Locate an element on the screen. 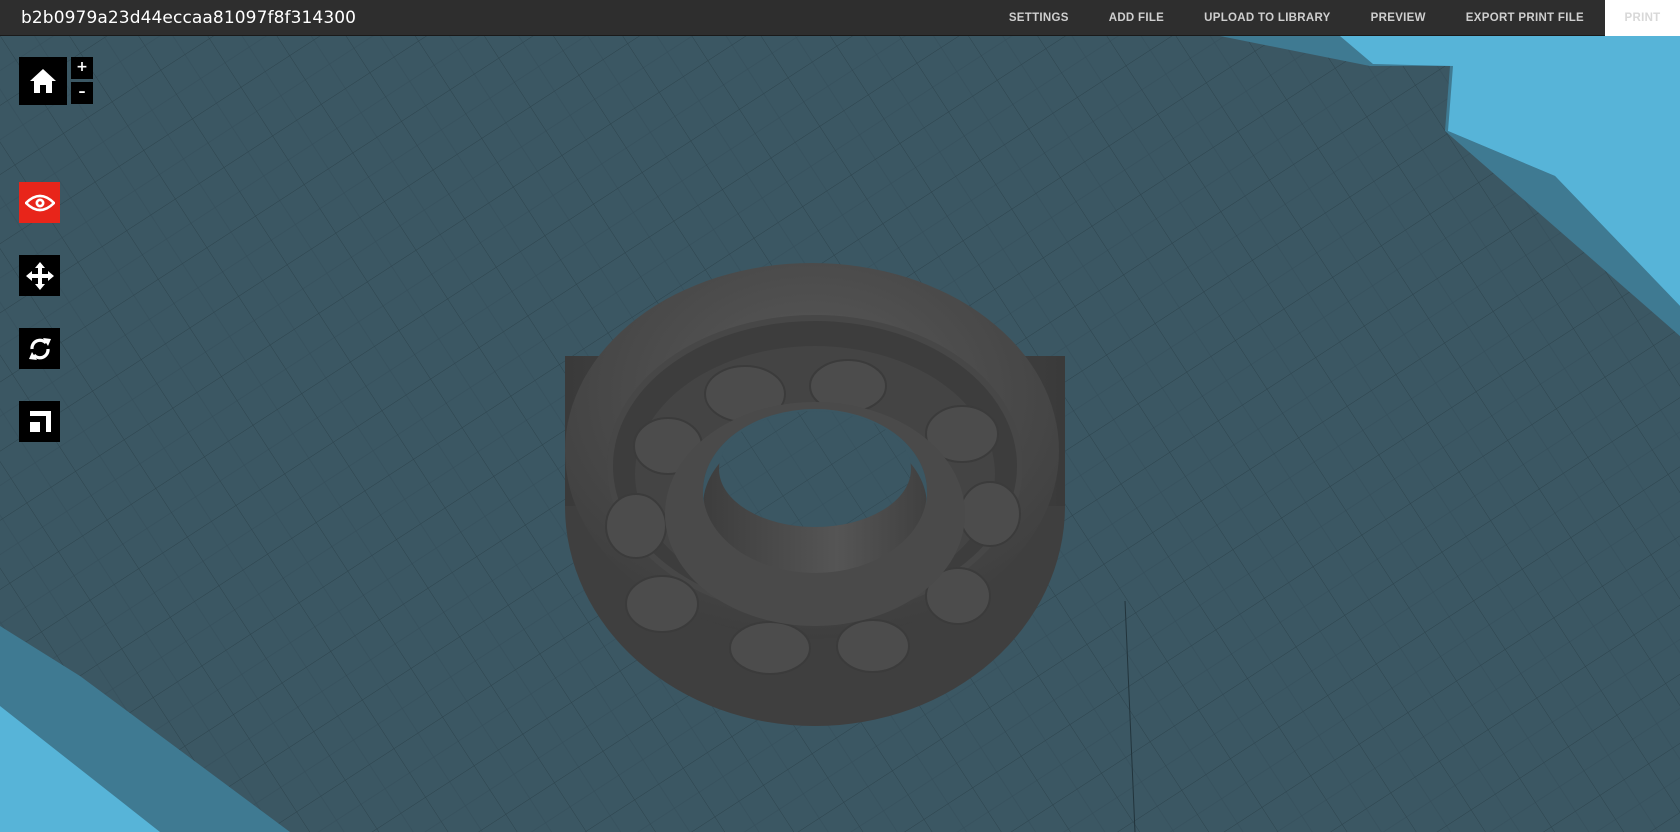  scale-icon is located at coordinates (40, 421).